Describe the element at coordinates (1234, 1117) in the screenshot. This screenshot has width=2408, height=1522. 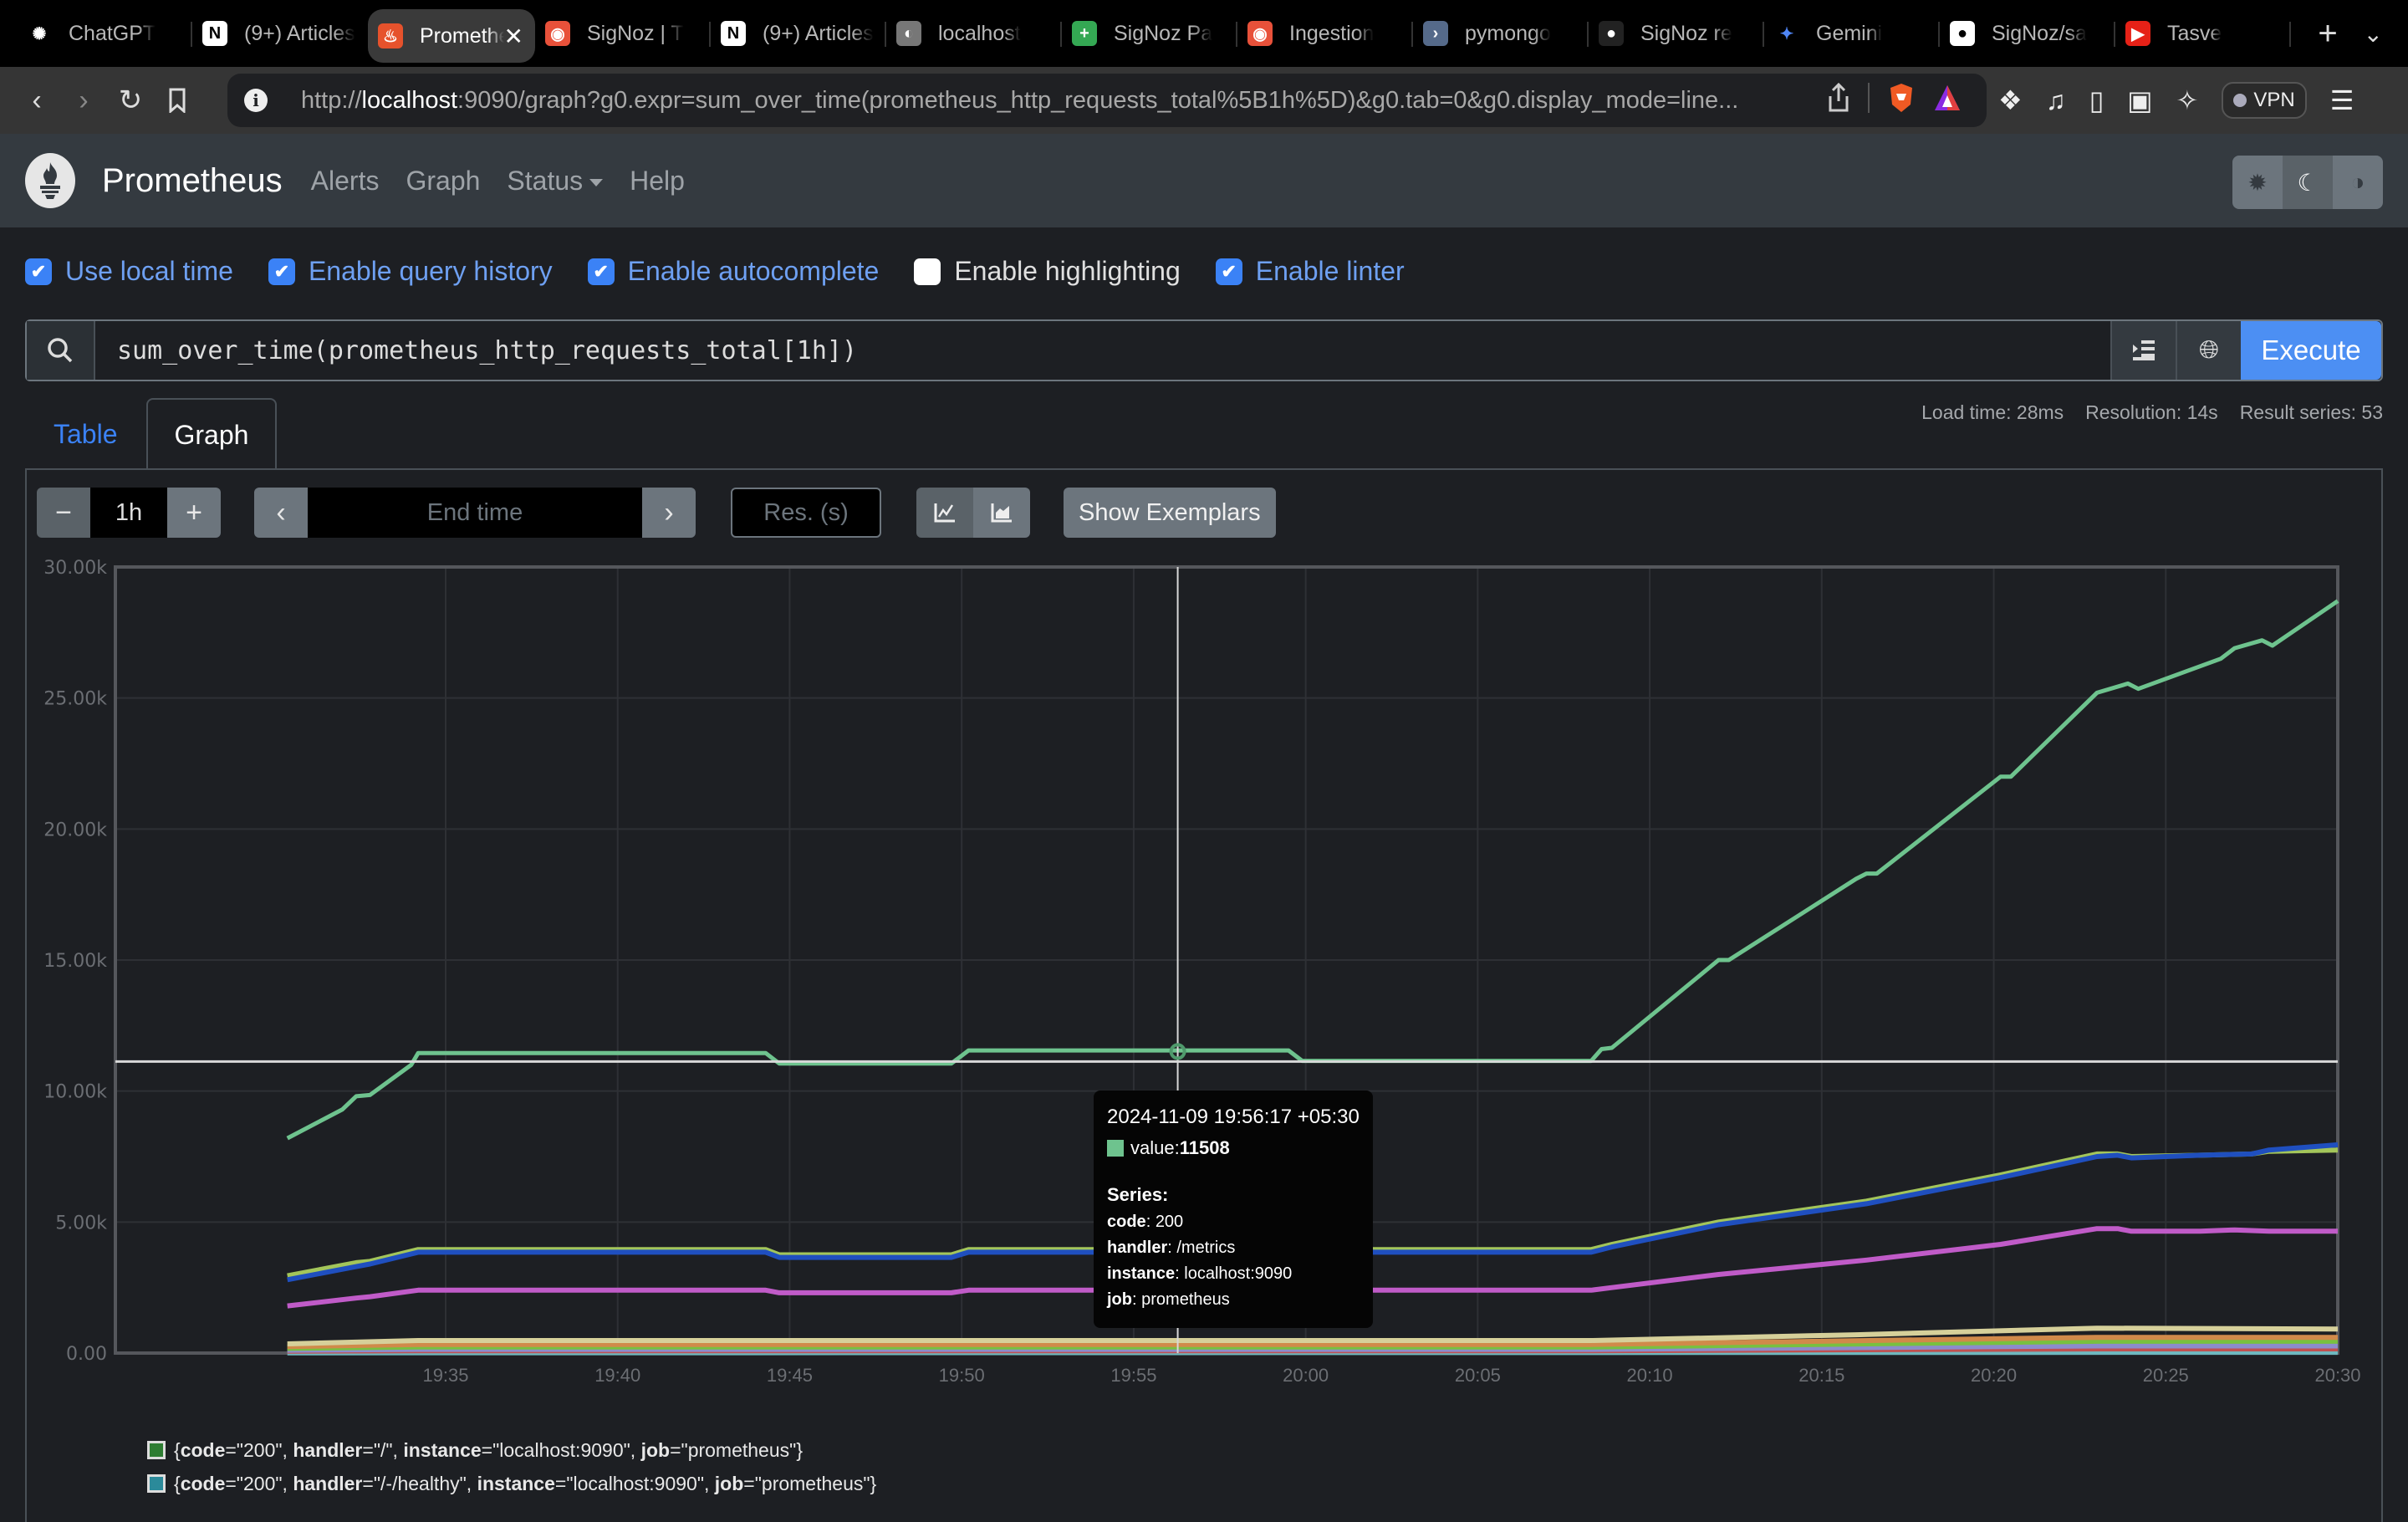
I see `tooltip-timestamp: 2024-11-09 19:56:17 +05:30` at that location.